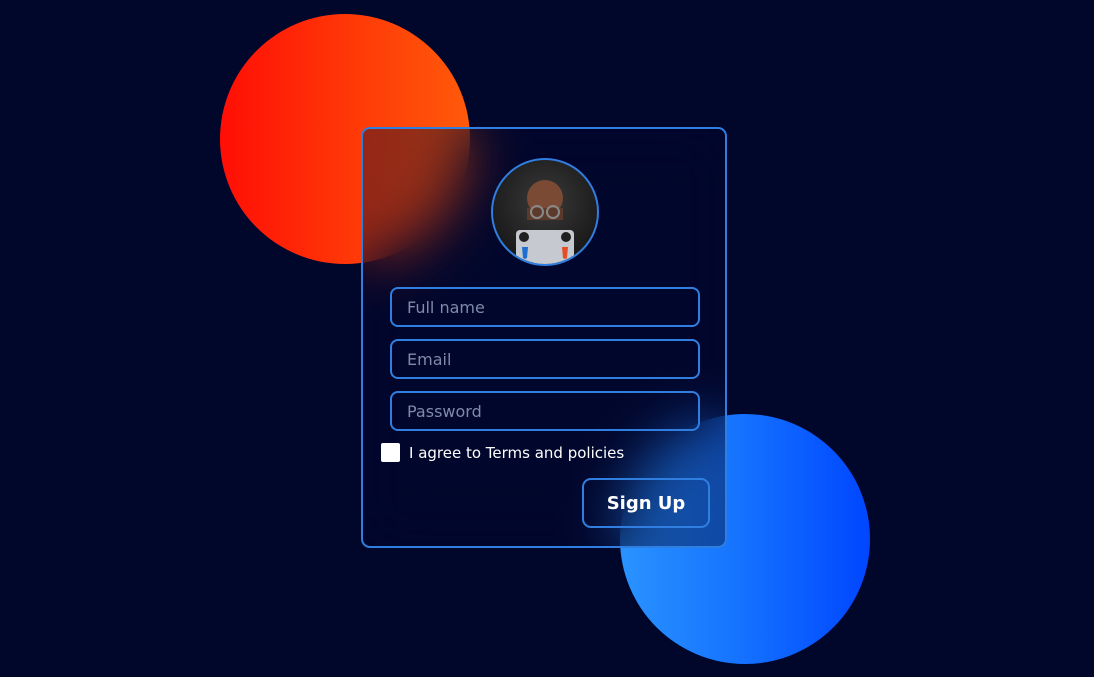 The width and height of the screenshot is (1094, 677). Describe the element at coordinates (390, 452) in the screenshot. I see `terms-checkbox` at that location.